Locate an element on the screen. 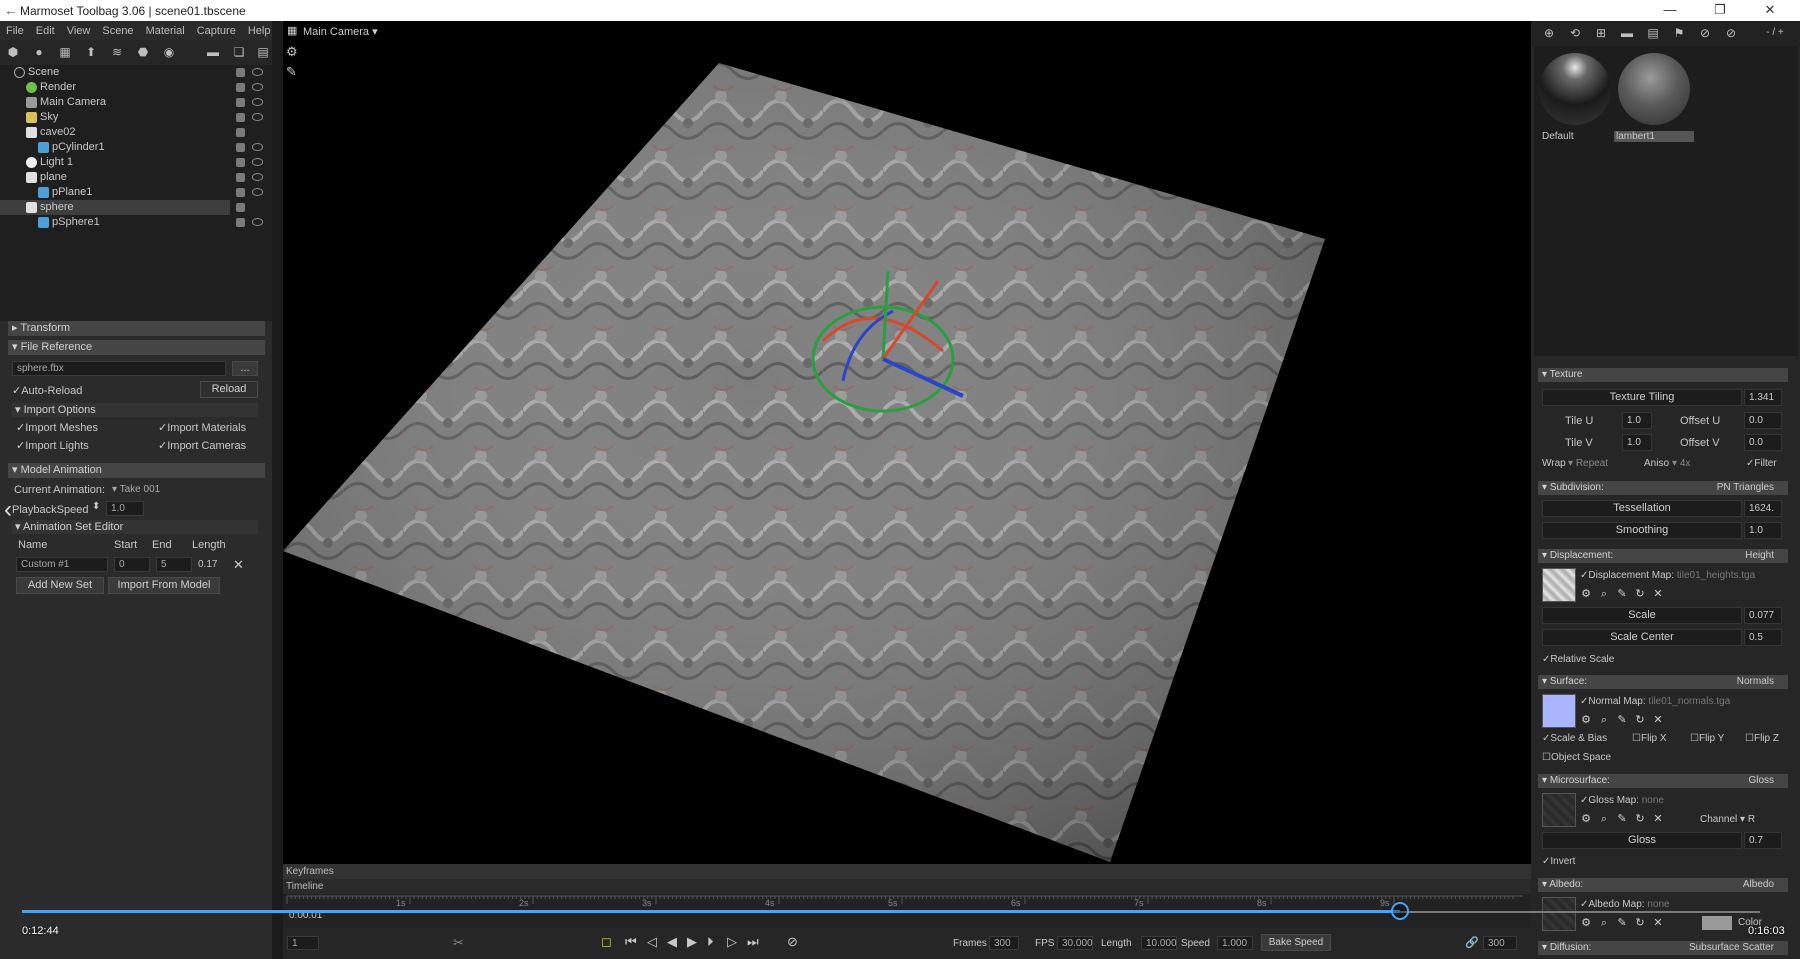  tessellation-value: 1624. is located at coordinates (1763, 508).